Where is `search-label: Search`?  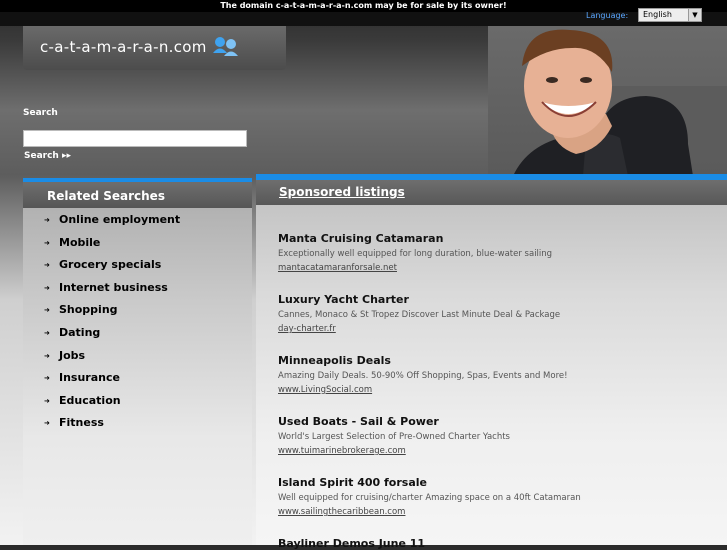
search-label: Search is located at coordinates (40, 113).